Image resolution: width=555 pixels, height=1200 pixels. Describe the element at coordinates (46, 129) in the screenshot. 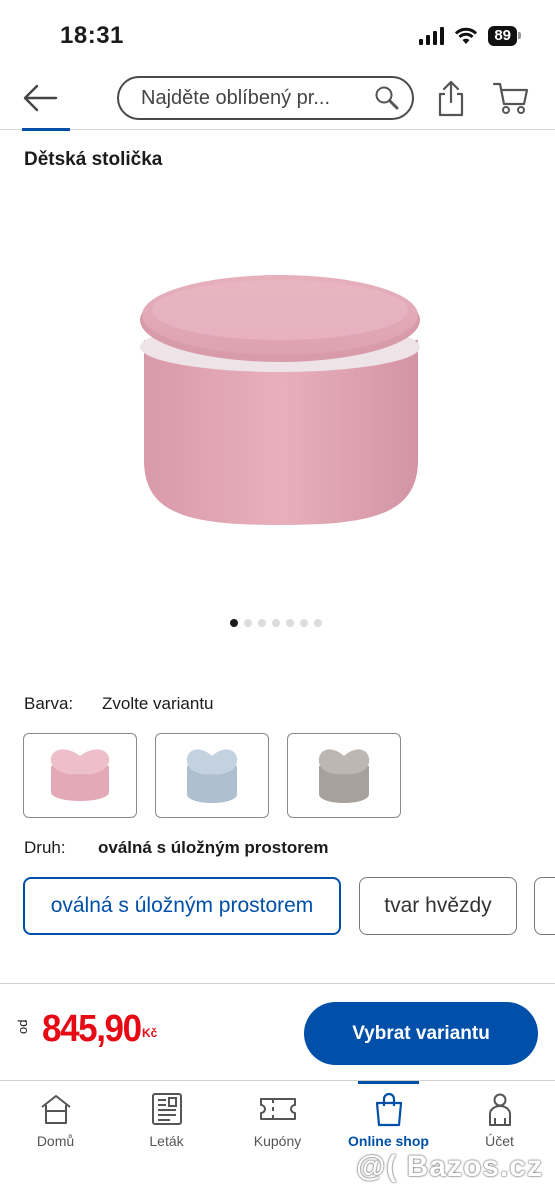

I see `header-accent-underline` at that location.